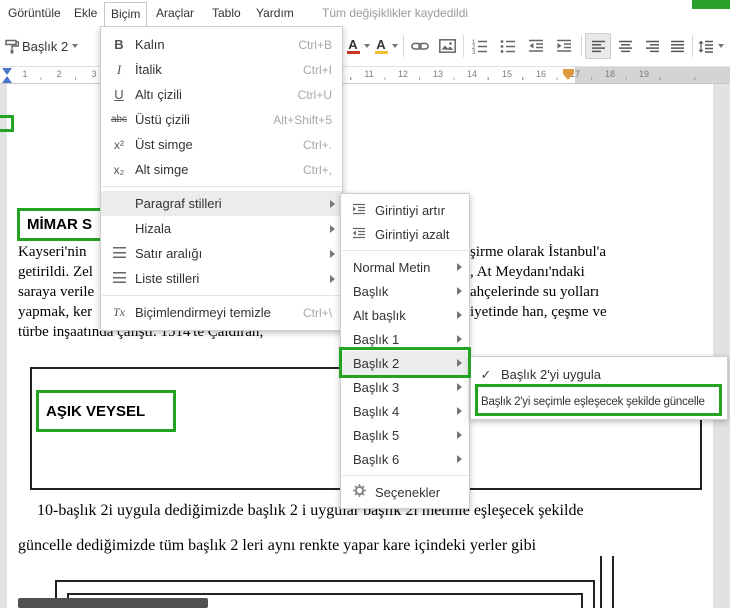 This screenshot has height=608, width=730. What do you see at coordinates (437, 74) in the screenshot?
I see `ruler-number: 13` at bounding box center [437, 74].